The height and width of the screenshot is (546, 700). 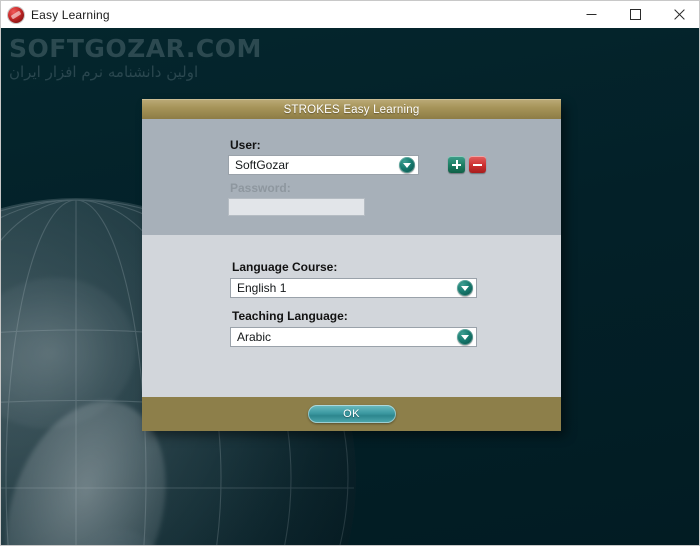 I want to click on ok-button-label: OK, so click(x=351, y=414).